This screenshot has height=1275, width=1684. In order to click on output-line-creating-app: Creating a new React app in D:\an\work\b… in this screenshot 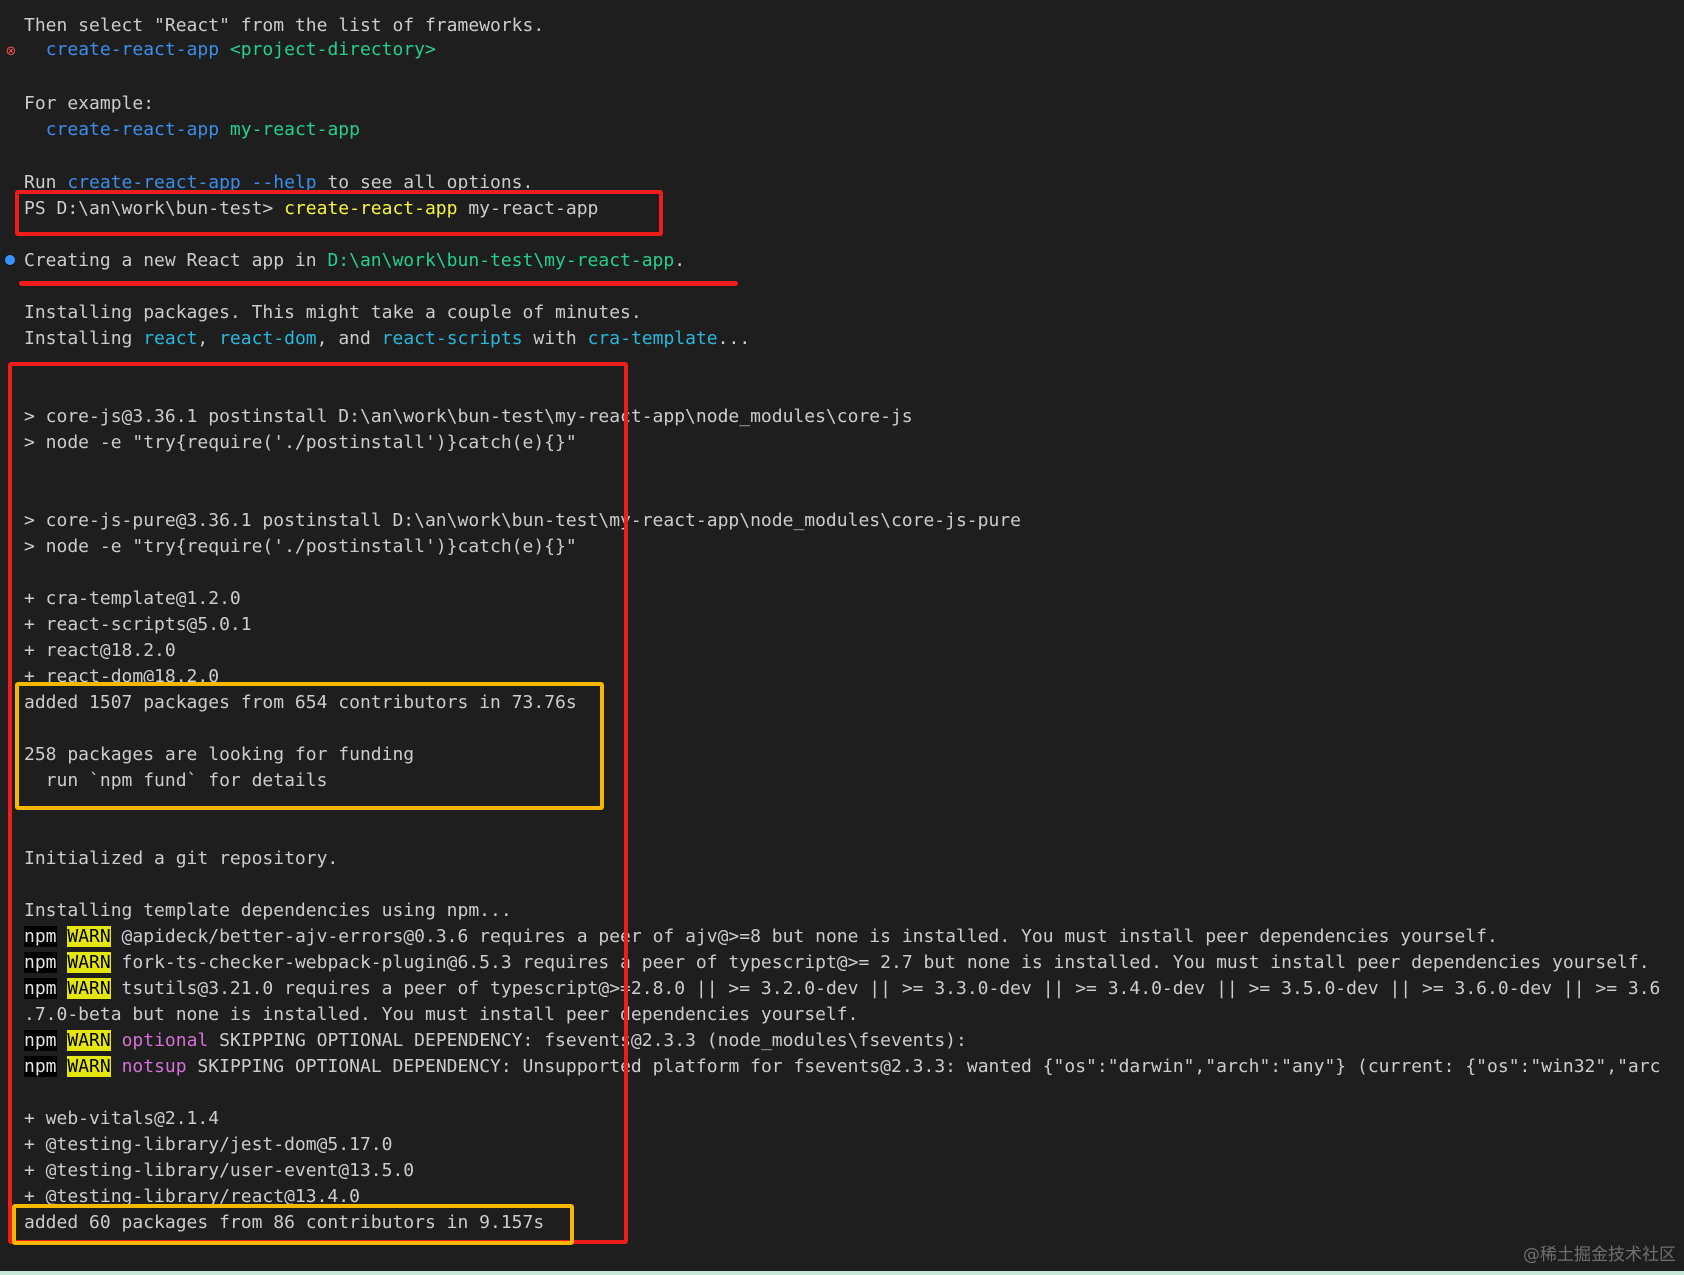, I will do `click(354, 261)`.